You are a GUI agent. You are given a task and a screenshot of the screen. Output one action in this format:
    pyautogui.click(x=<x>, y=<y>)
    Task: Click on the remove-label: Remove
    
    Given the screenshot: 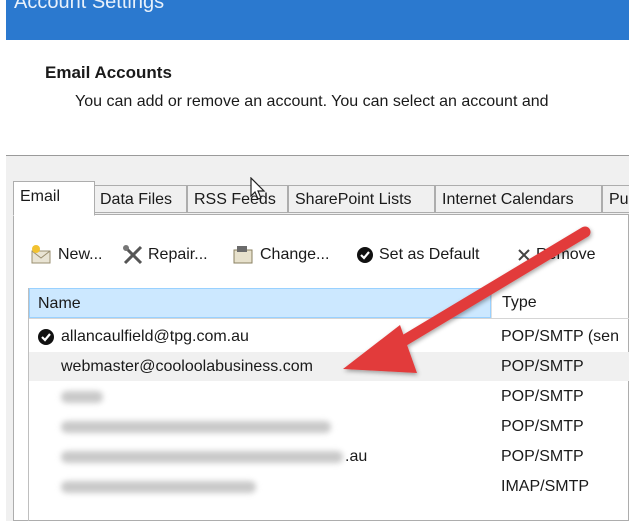 What is the action you would take?
    pyautogui.click(x=566, y=254)
    